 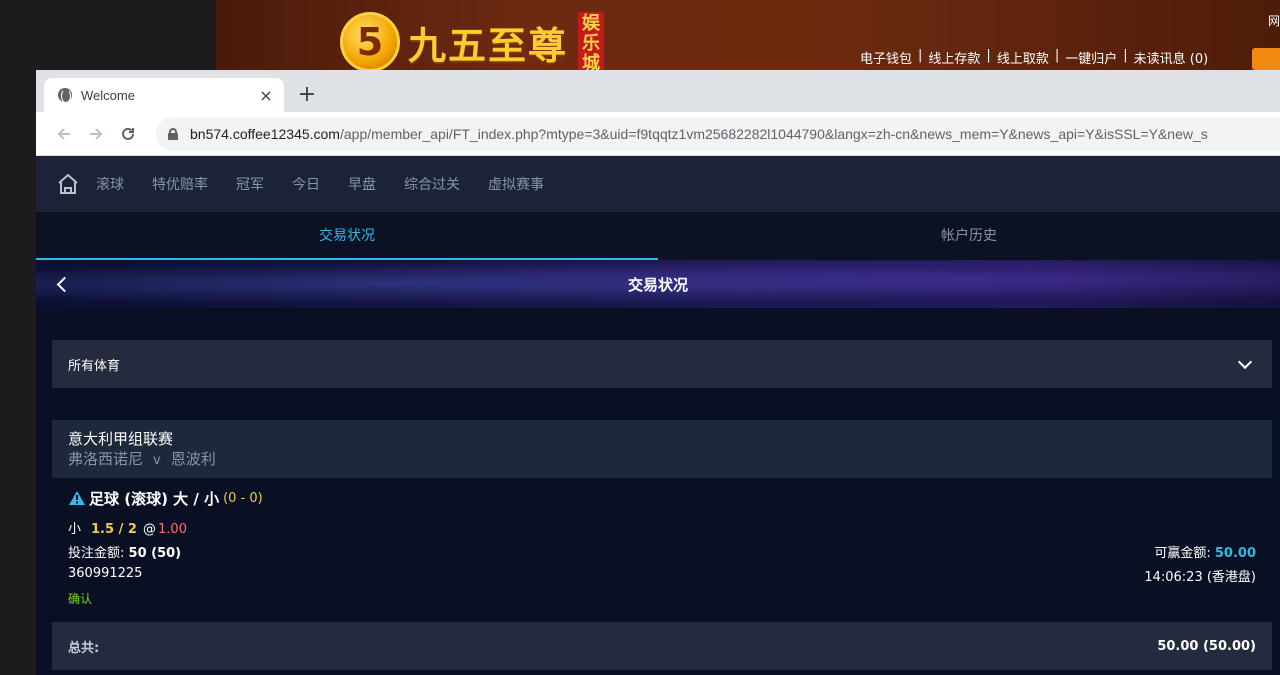 What do you see at coordinates (1023, 57) in the screenshot?
I see `link-withdraw: 线上取款` at bounding box center [1023, 57].